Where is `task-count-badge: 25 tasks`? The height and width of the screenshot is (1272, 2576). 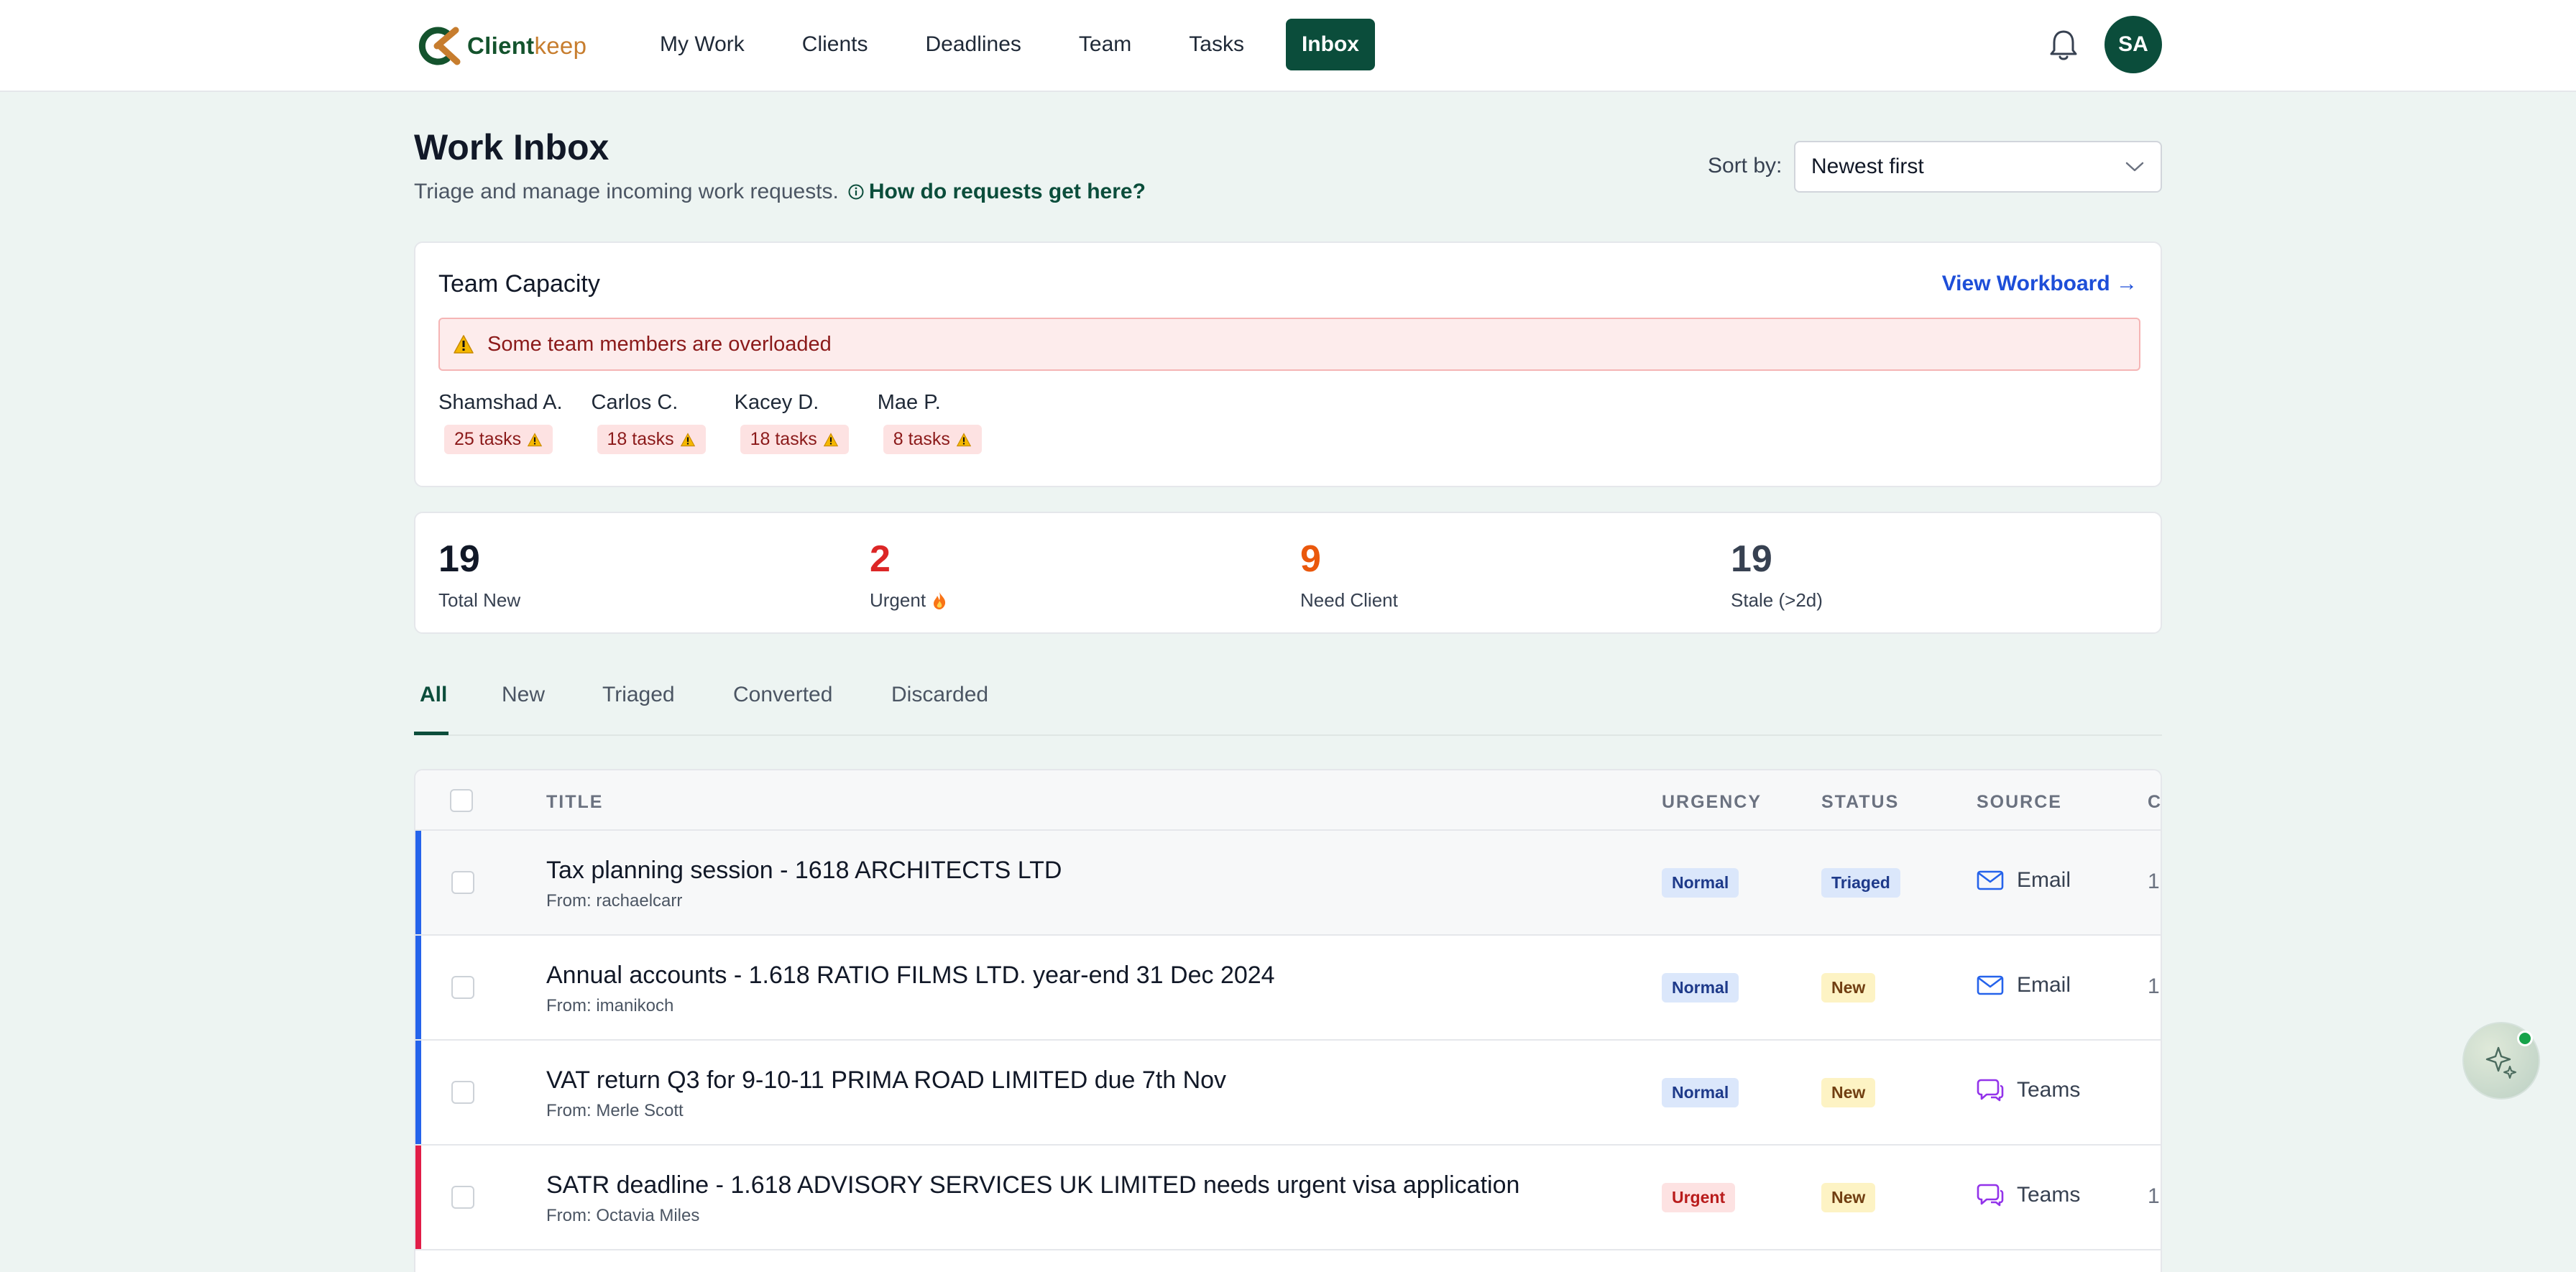 task-count-badge: 25 tasks is located at coordinates (498, 439).